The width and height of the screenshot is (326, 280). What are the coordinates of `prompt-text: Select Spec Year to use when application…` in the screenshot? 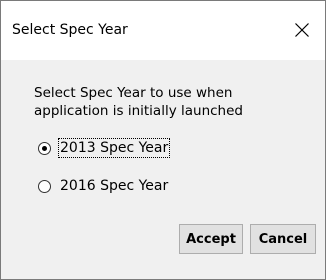 It's located at (179, 102).